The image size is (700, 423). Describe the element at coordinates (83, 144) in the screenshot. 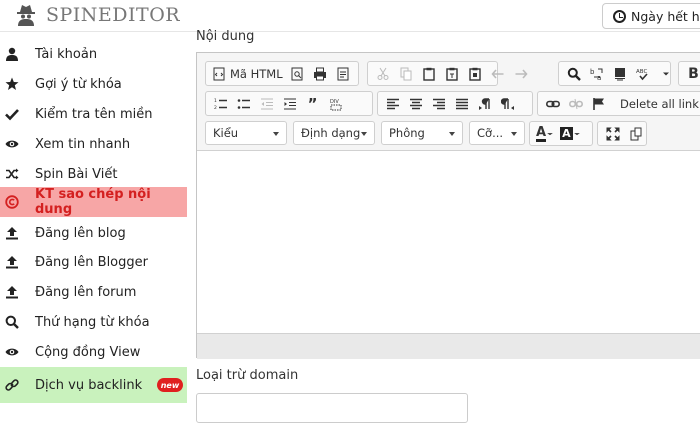

I see `sidebar-item-label: Xem tin nhanh` at that location.